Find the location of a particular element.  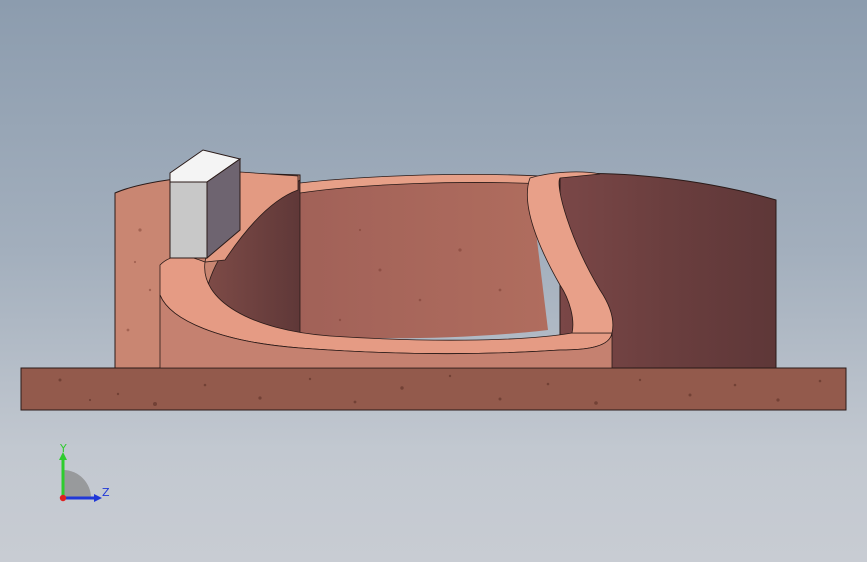

base-plate is located at coordinates (433, 389).